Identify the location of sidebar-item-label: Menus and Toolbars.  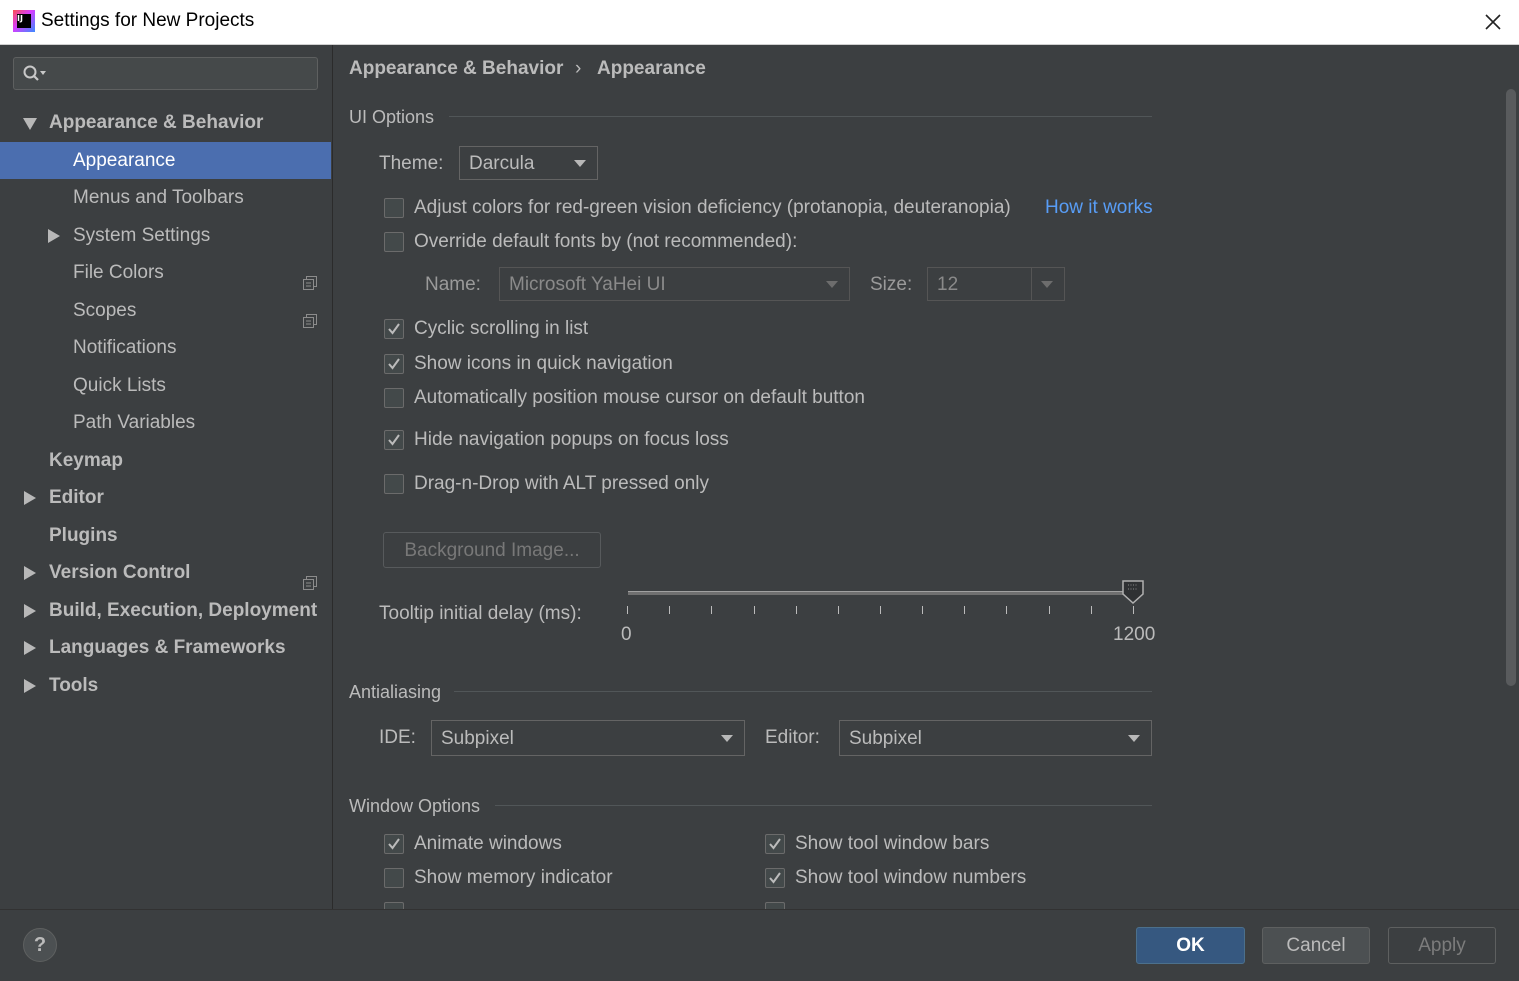
(158, 197).